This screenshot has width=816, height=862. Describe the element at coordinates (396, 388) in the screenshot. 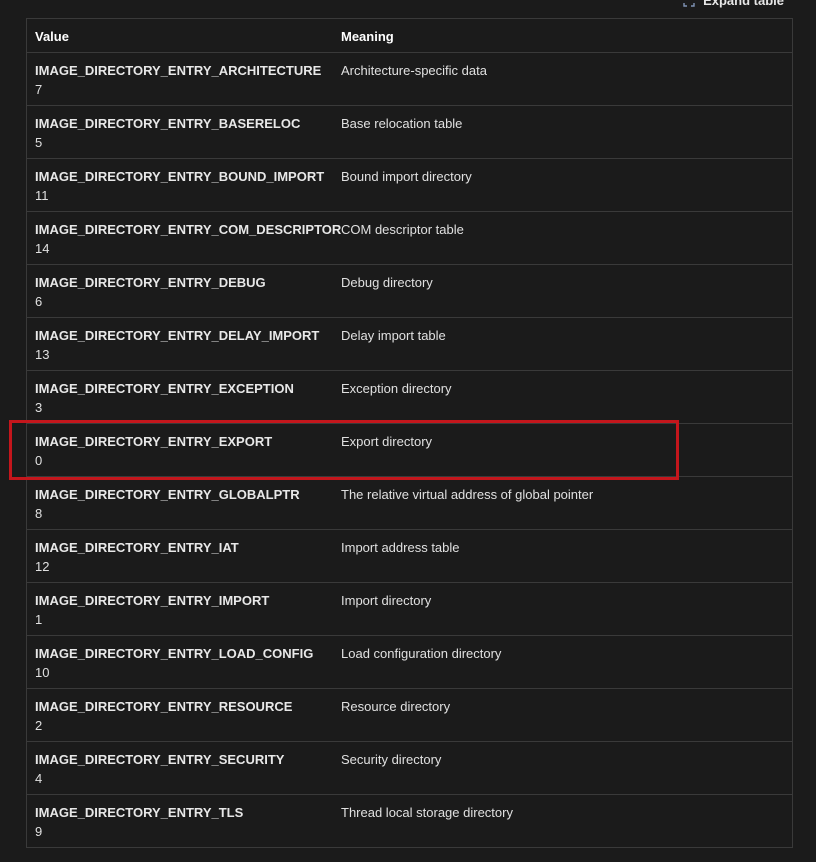

I see `meaning-cell: Exception directory` at that location.